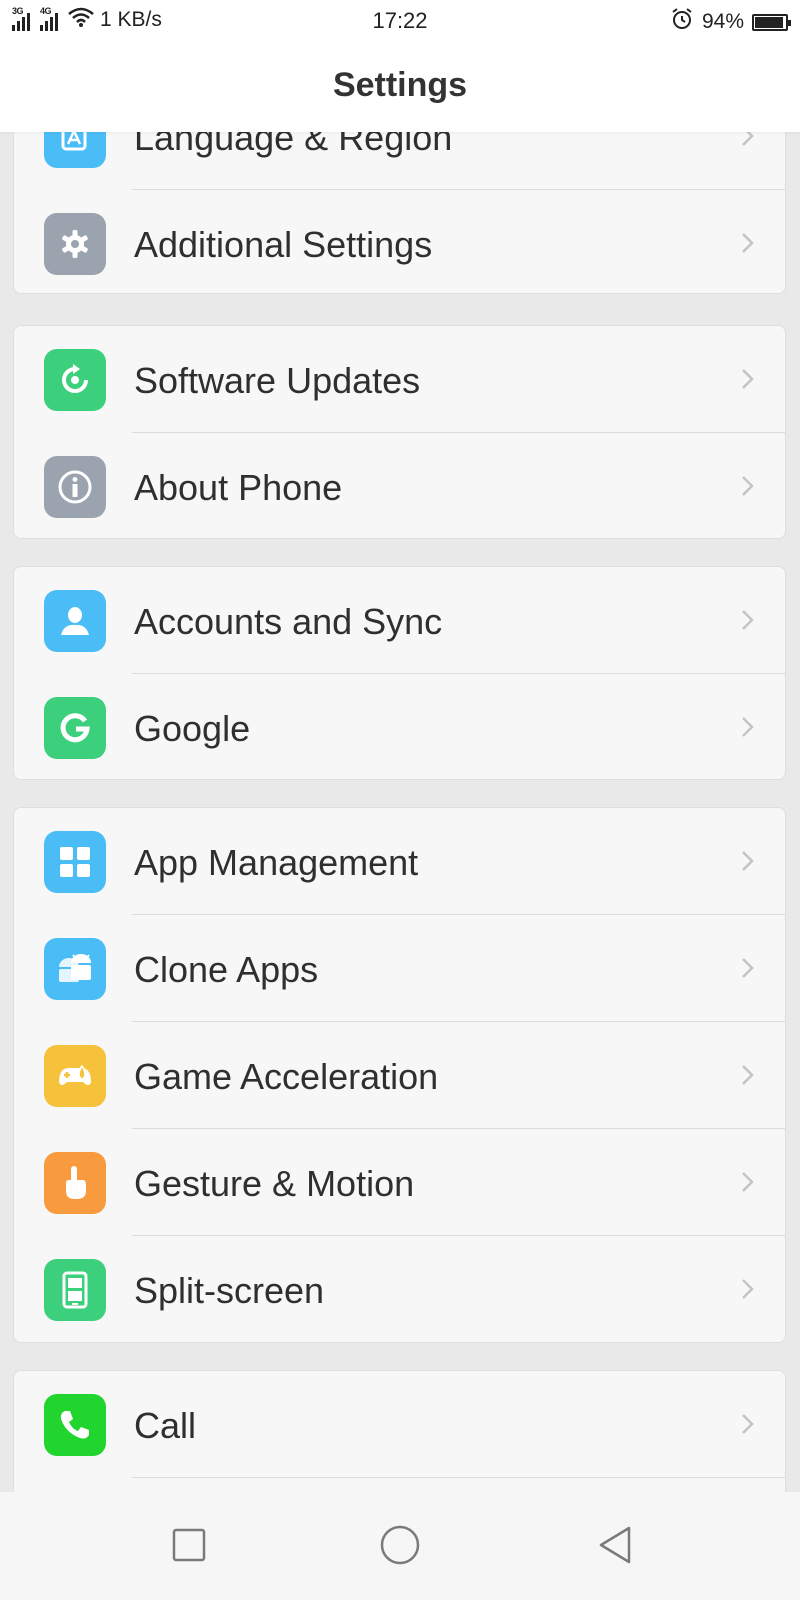  I want to click on settings-group: Accounts and Sync Google, so click(399, 673).